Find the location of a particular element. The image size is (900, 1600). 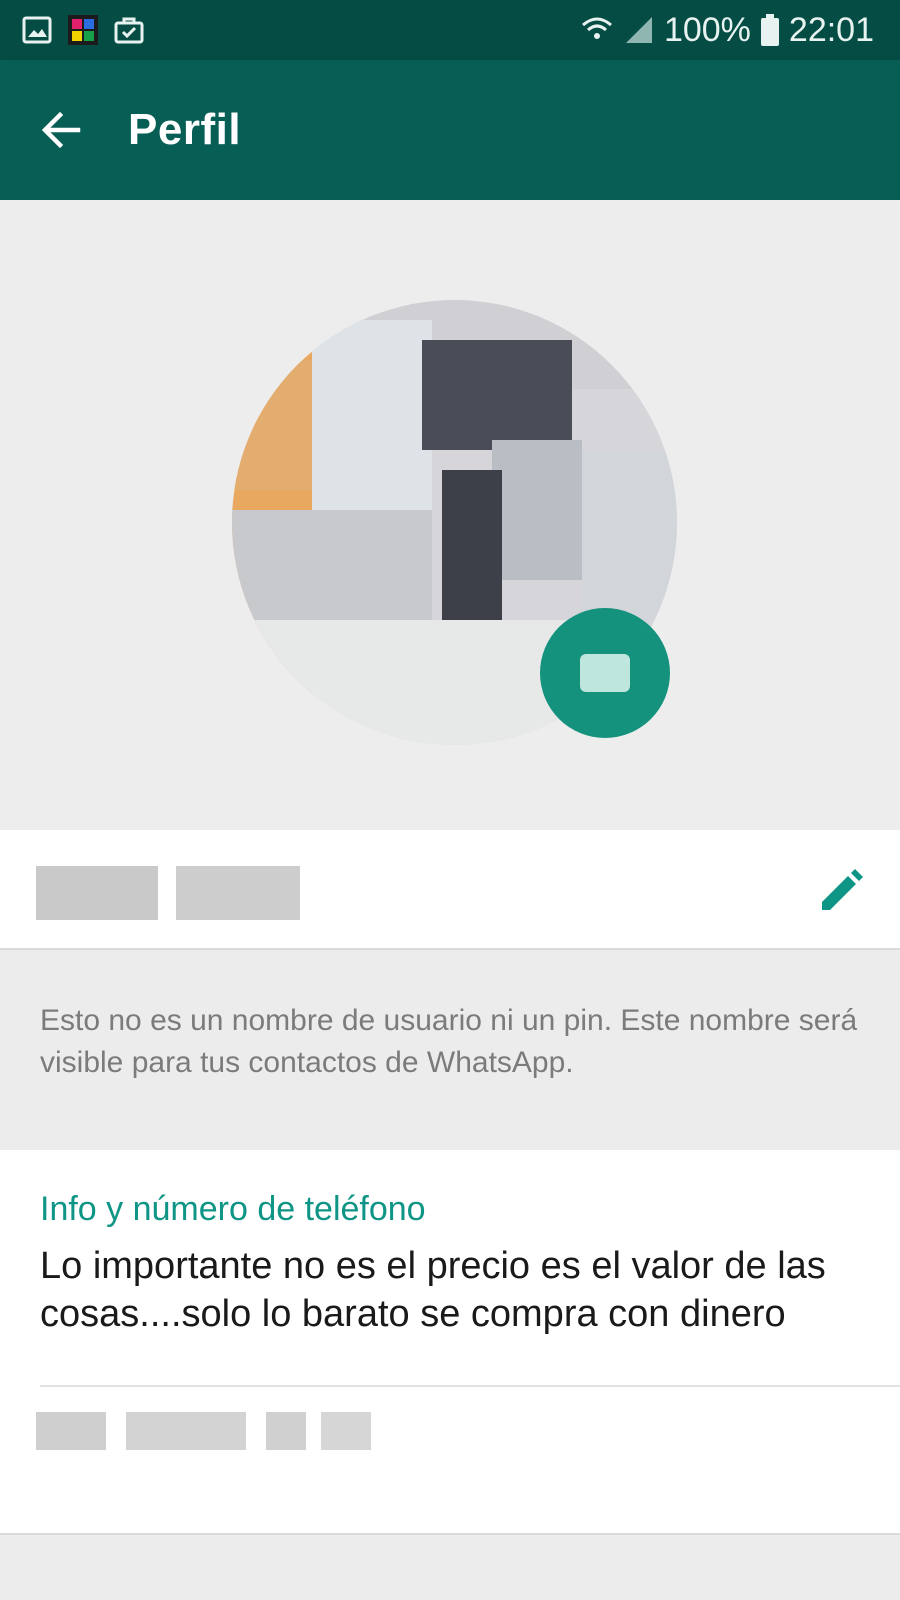

profile-name-blurred is located at coordinates (171, 893).